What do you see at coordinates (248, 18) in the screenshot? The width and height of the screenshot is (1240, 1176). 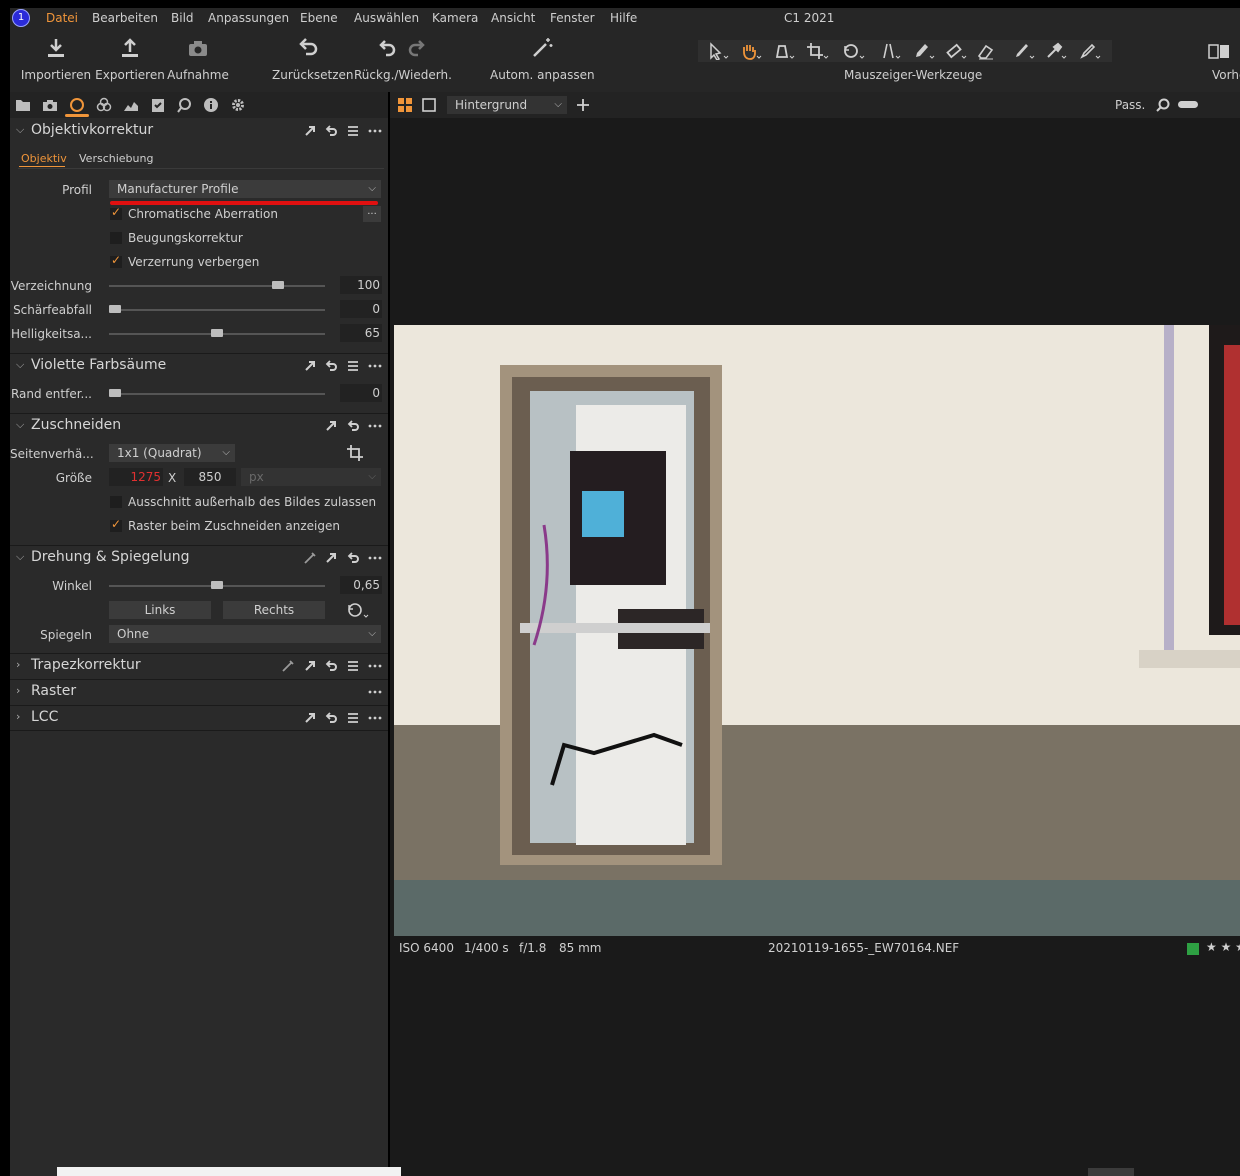 I see `menu-anpassungen: Anpassungen` at bounding box center [248, 18].